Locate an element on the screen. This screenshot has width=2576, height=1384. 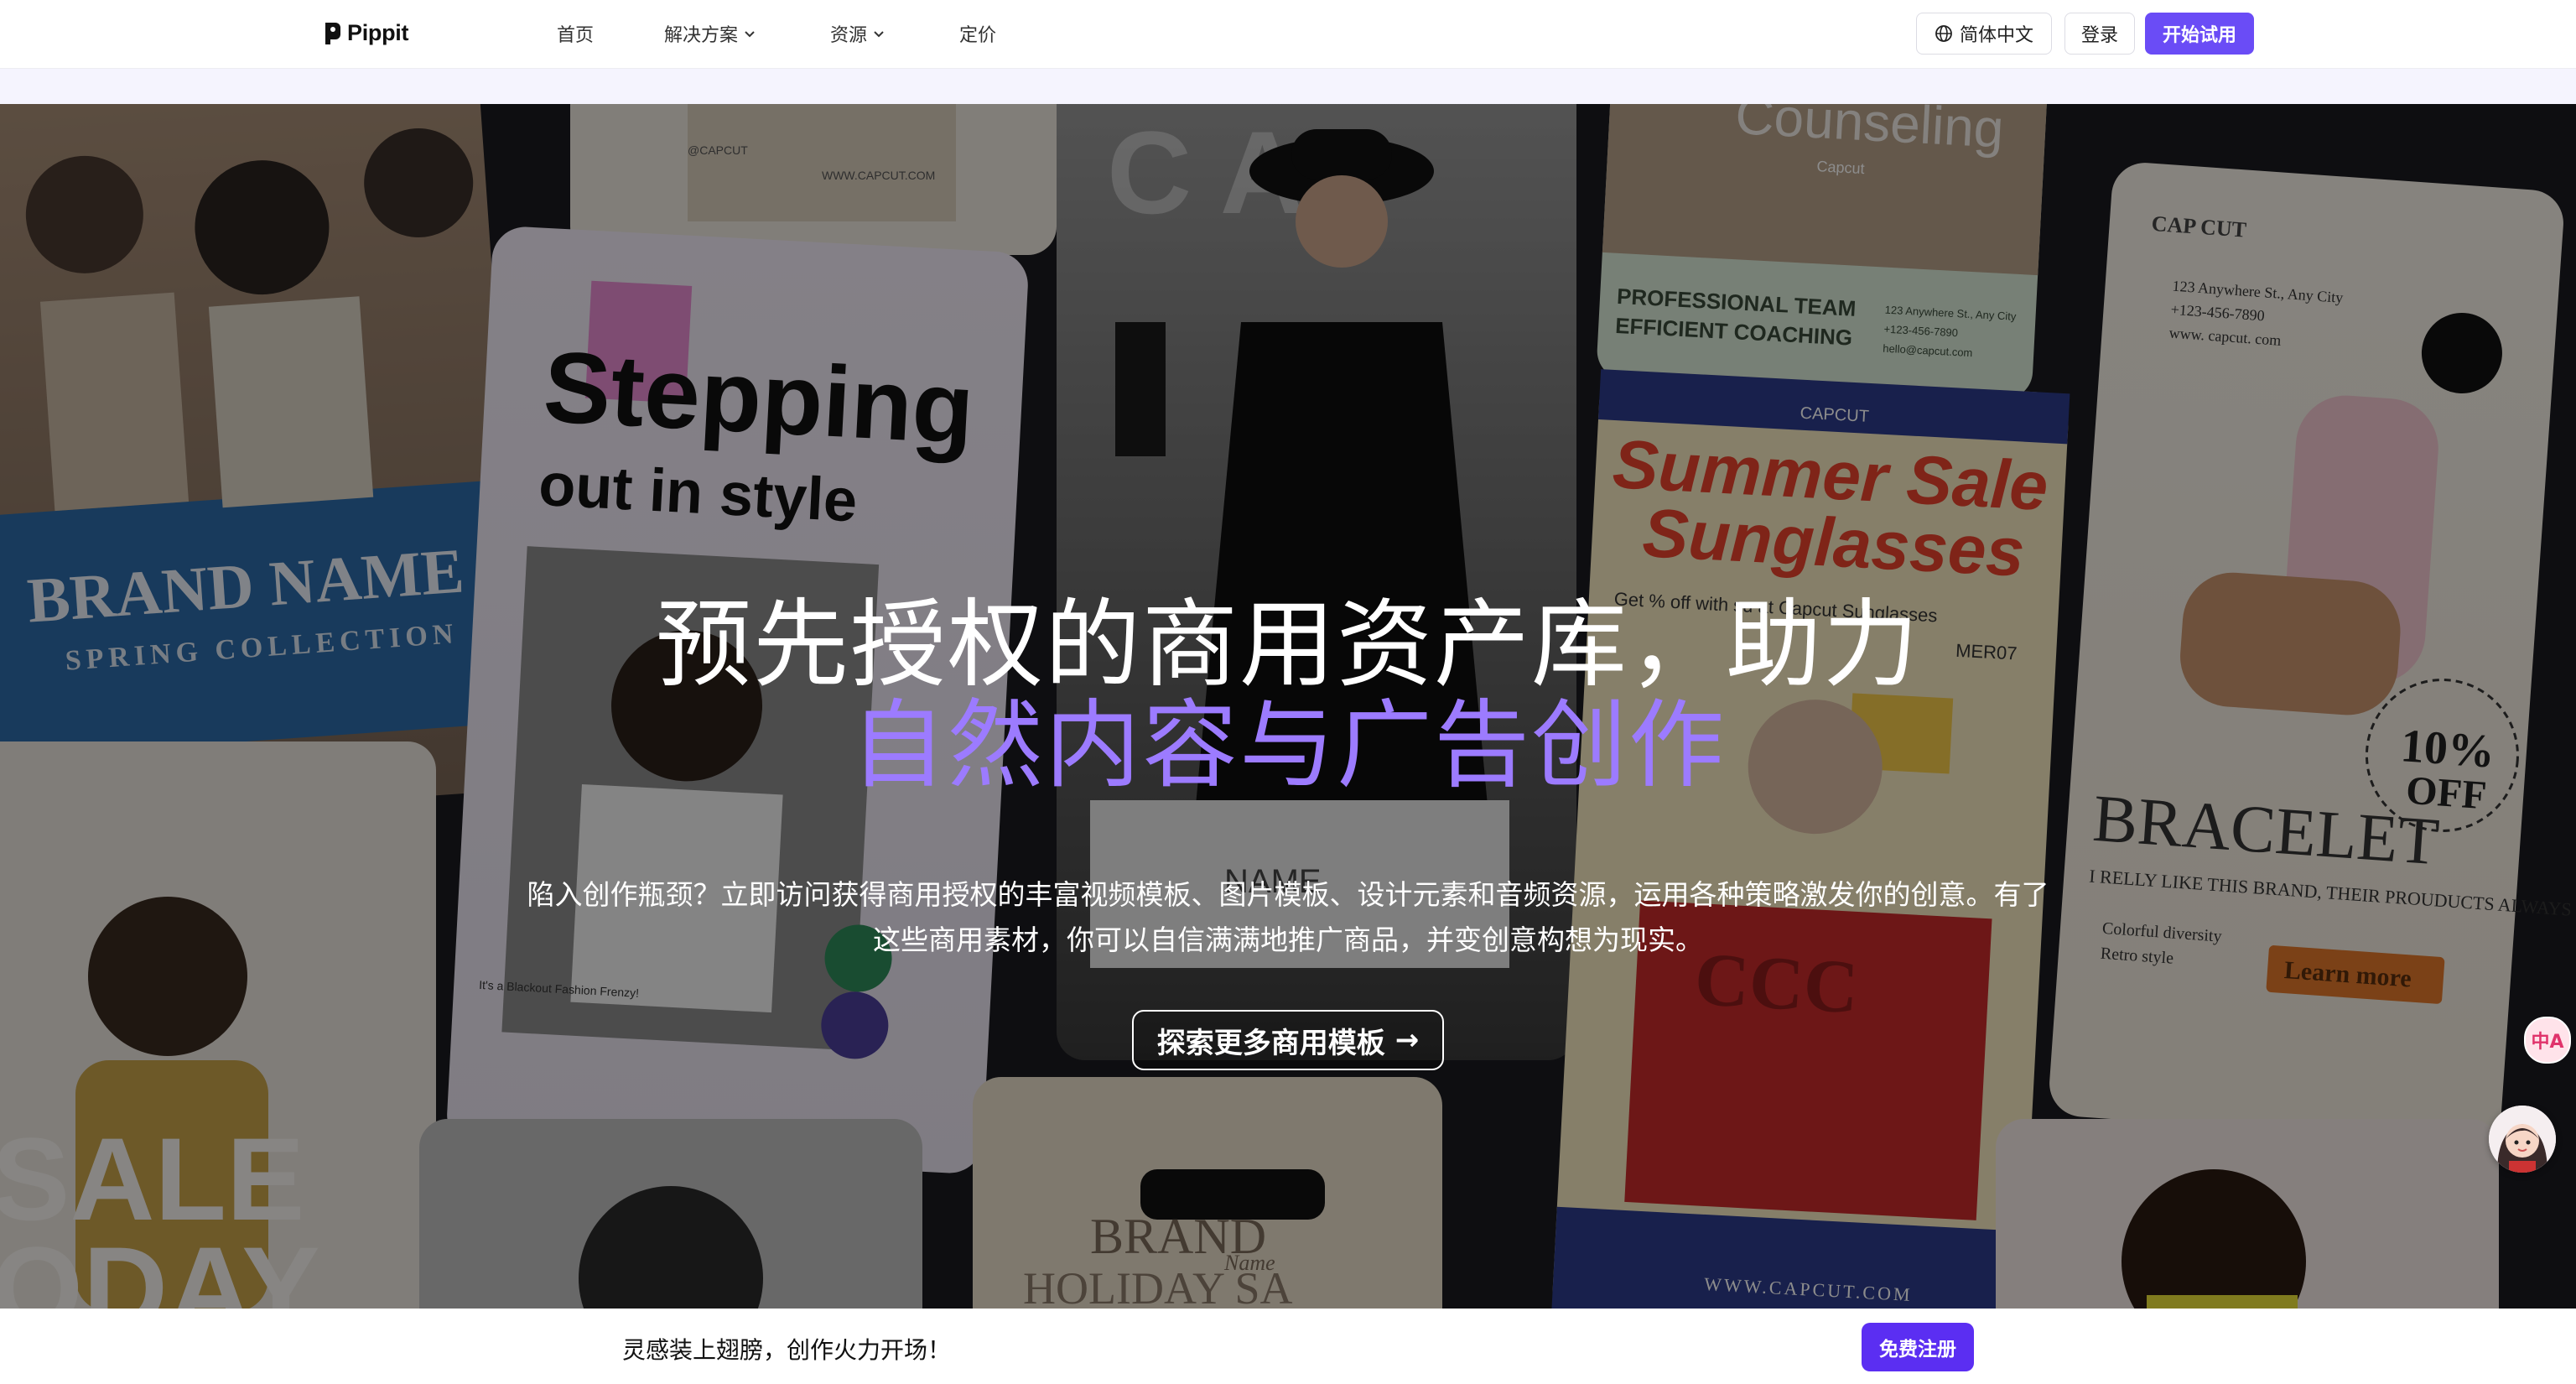
start-trial-button: 开始试用 is located at coordinates (2199, 34).